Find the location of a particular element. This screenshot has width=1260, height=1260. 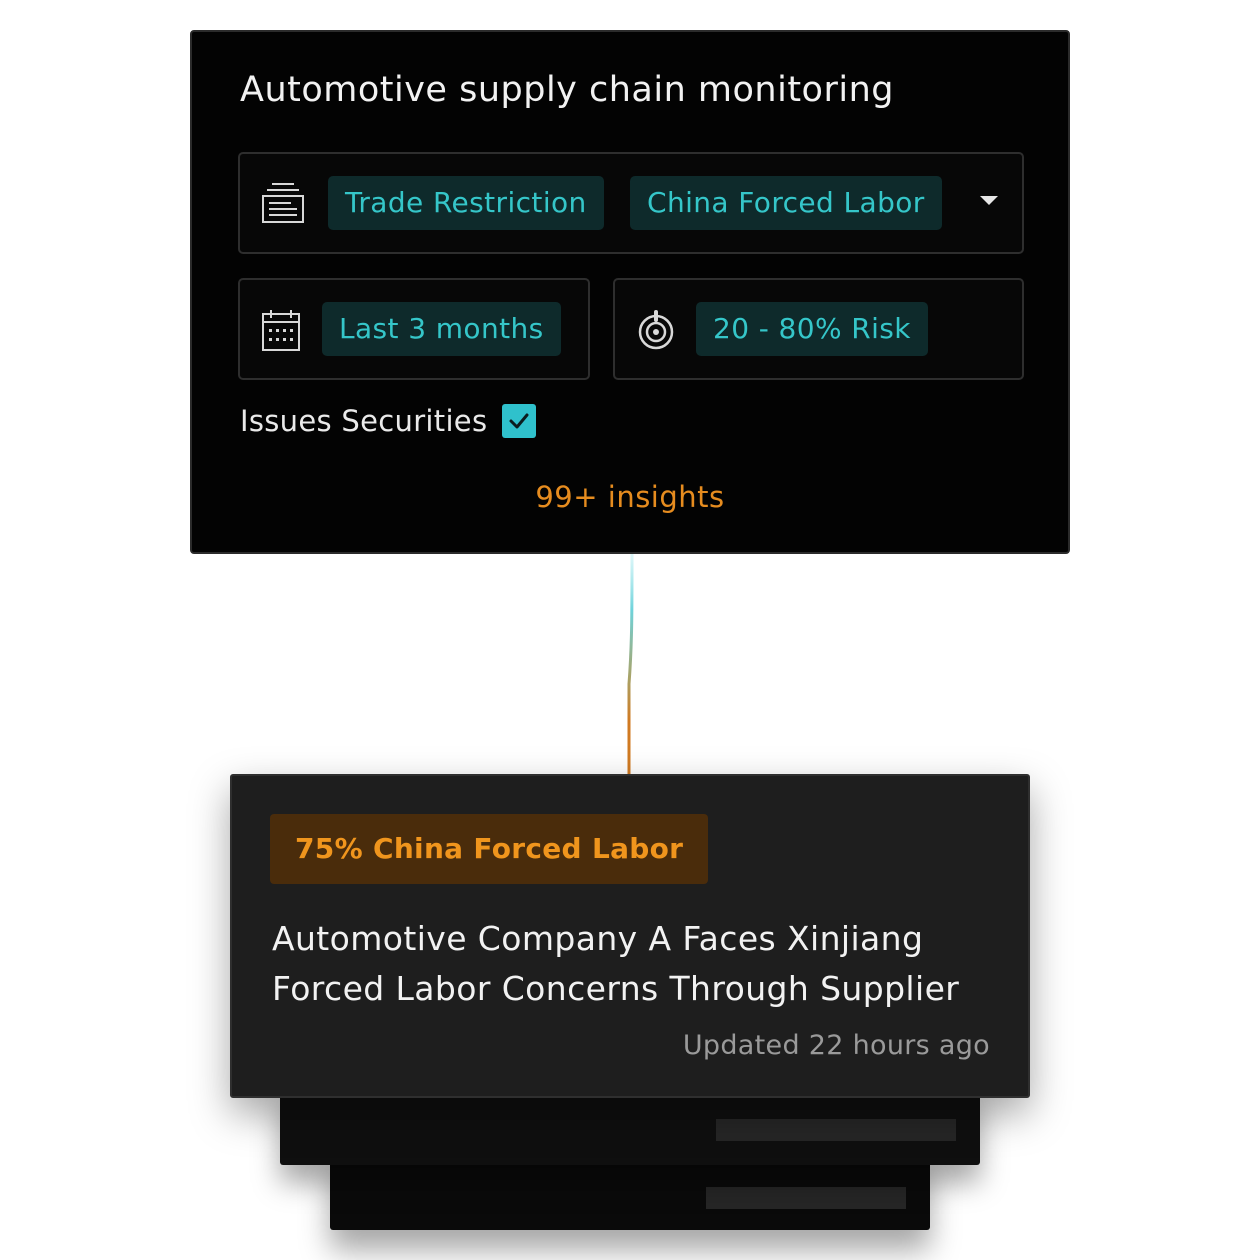

risk-badge: 75% China Forced Labor is located at coordinates (489, 849).